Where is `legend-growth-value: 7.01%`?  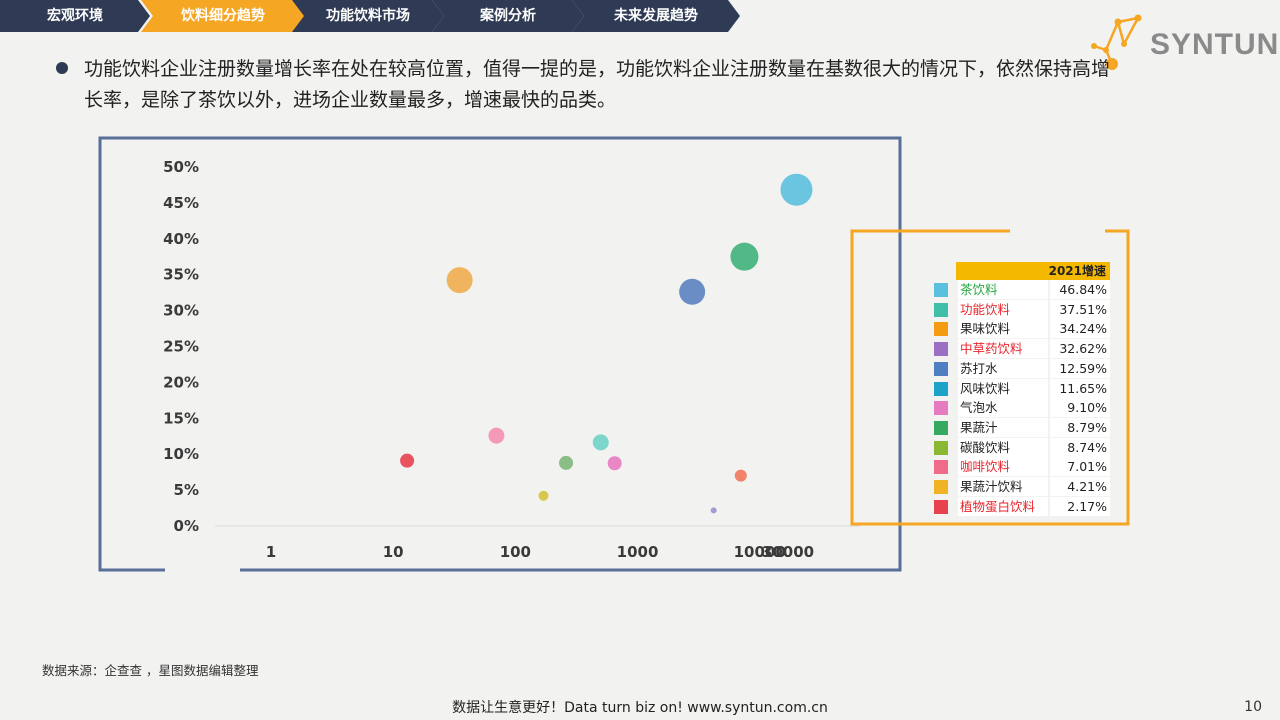
legend-growth-value: 7.01% is located at coordinates (1080, 467).